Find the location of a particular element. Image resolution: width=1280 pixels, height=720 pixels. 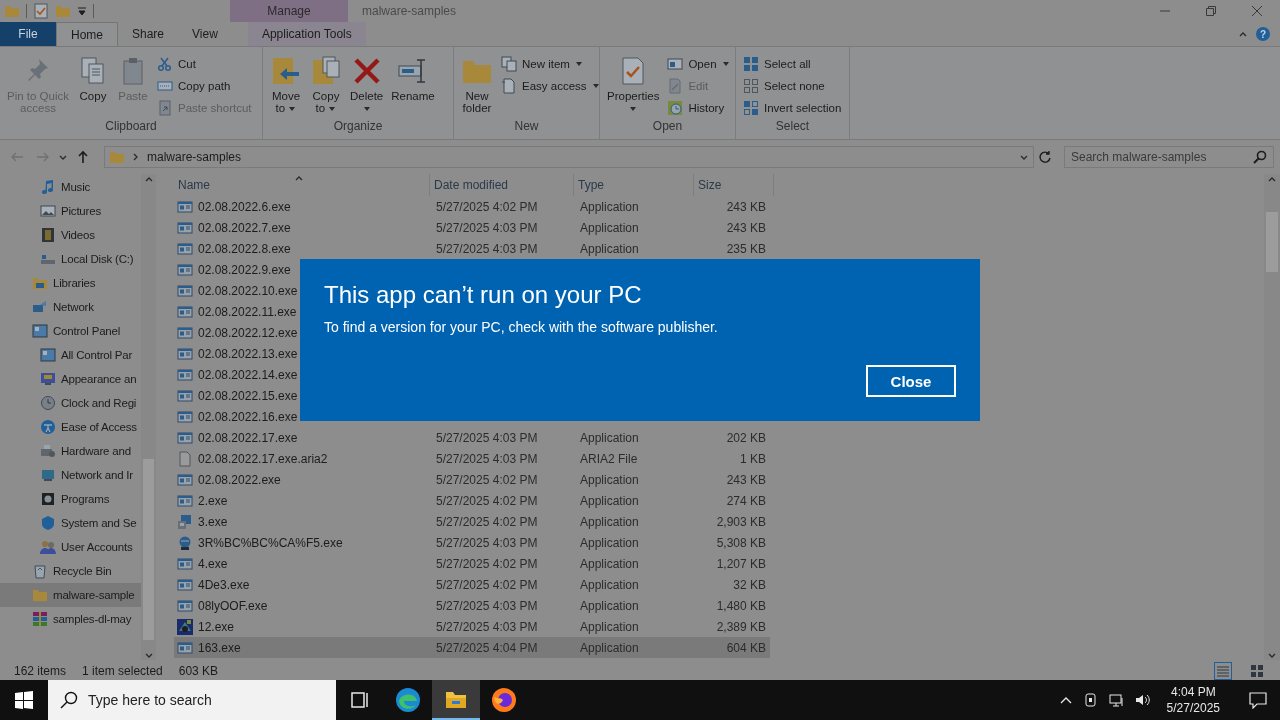

size-cell-text: 32 KB is located at coordinates (749, 584).